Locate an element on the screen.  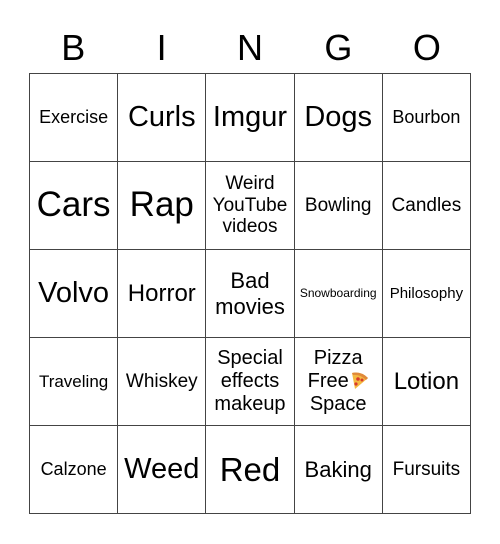
header-letter-g: G is located at coordinates (338, 47).